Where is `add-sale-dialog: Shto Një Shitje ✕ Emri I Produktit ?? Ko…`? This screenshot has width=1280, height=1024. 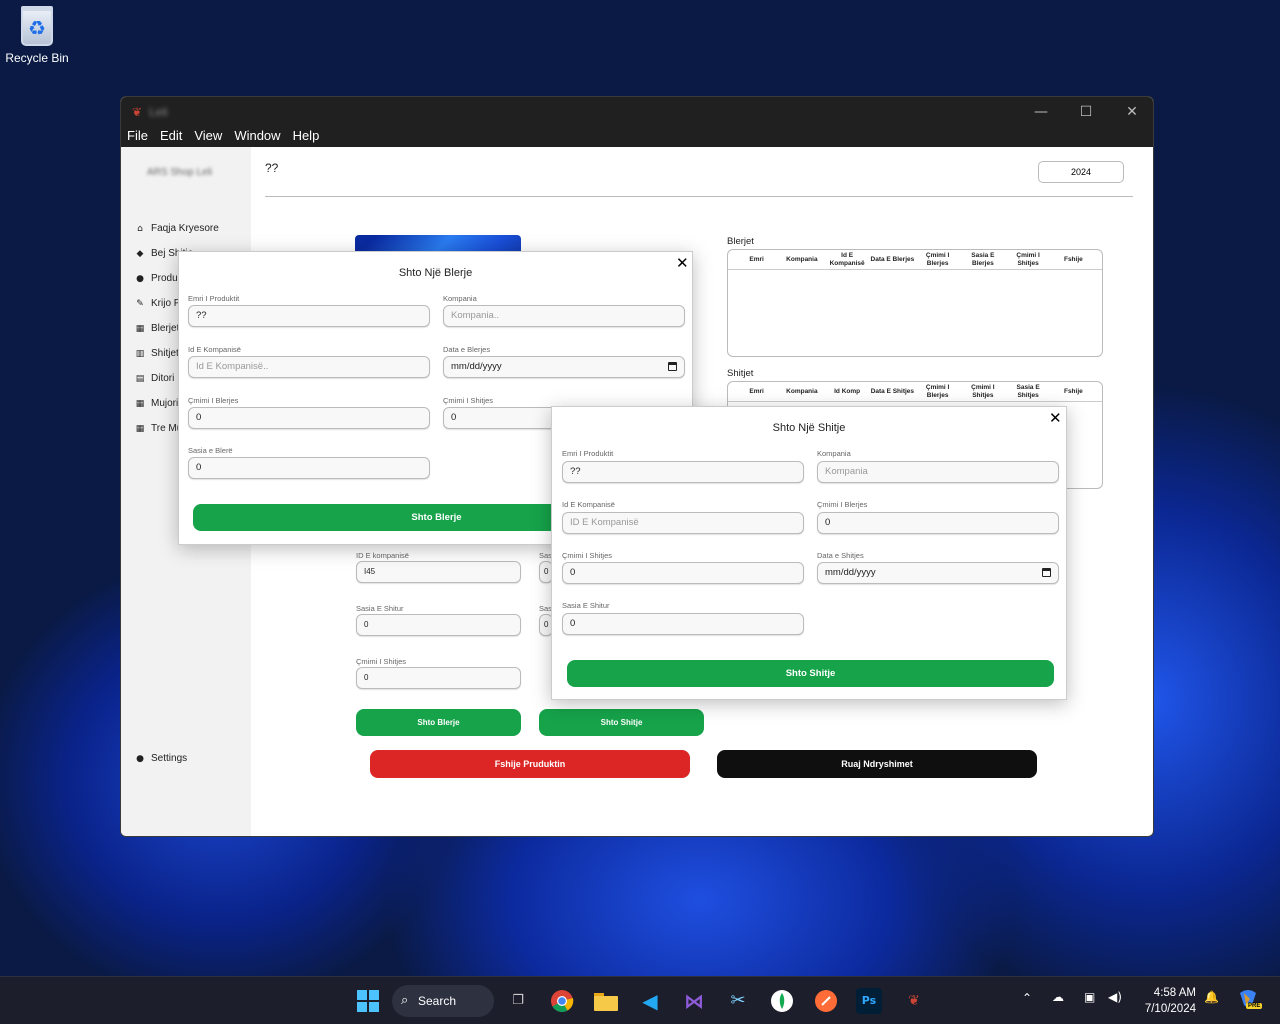 add-sale-dialog: Shto Një Shitje ✕ Emri I Produktit ?? Ko… is located at coordinates (809, 553).